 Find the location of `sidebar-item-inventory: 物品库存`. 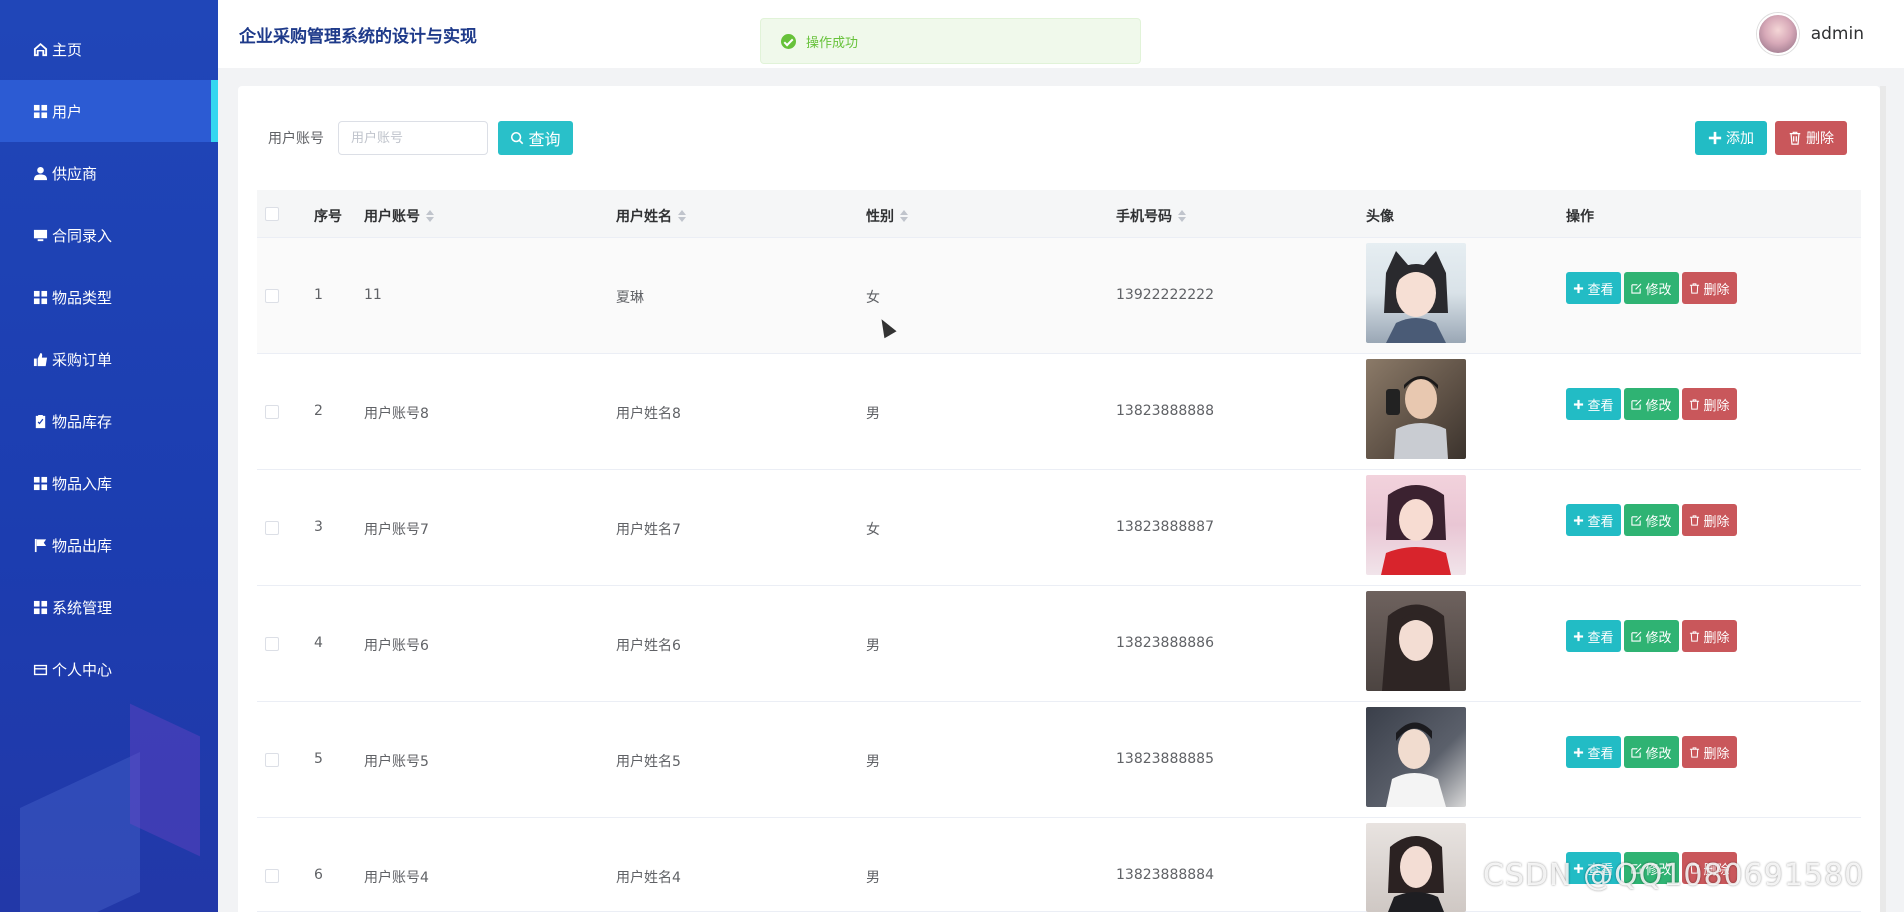

sidebar-item-inventory: 物品库存 is located at coordinates (109, 421).